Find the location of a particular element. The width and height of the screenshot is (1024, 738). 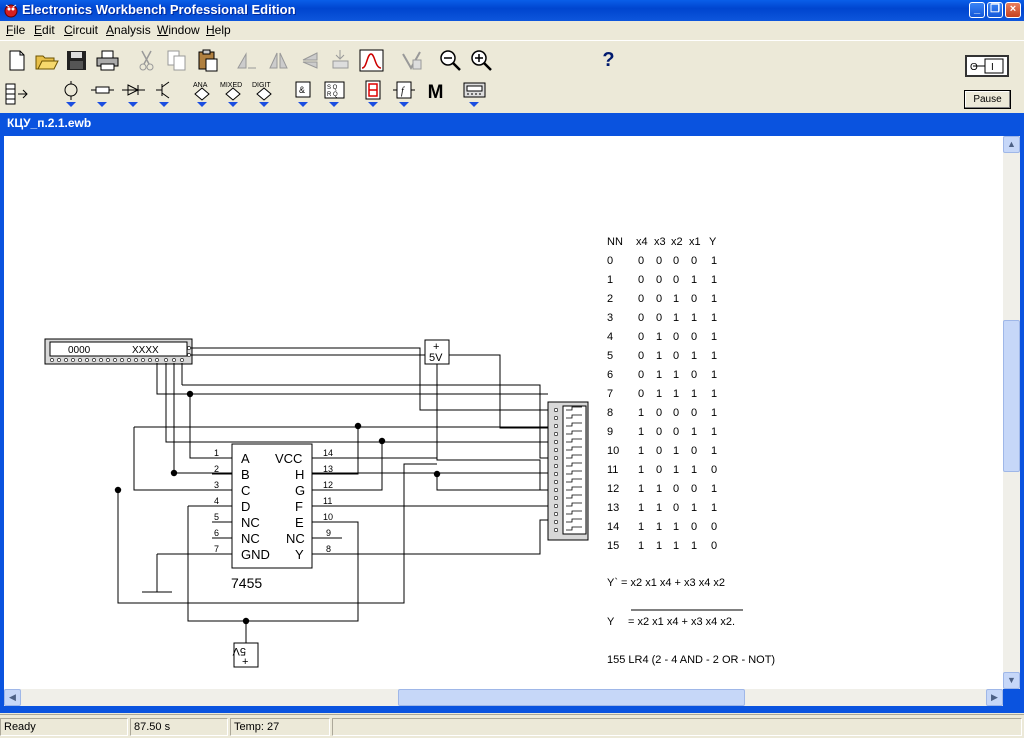

truth-table-cell: 15 is located at coordinates (613, 546).